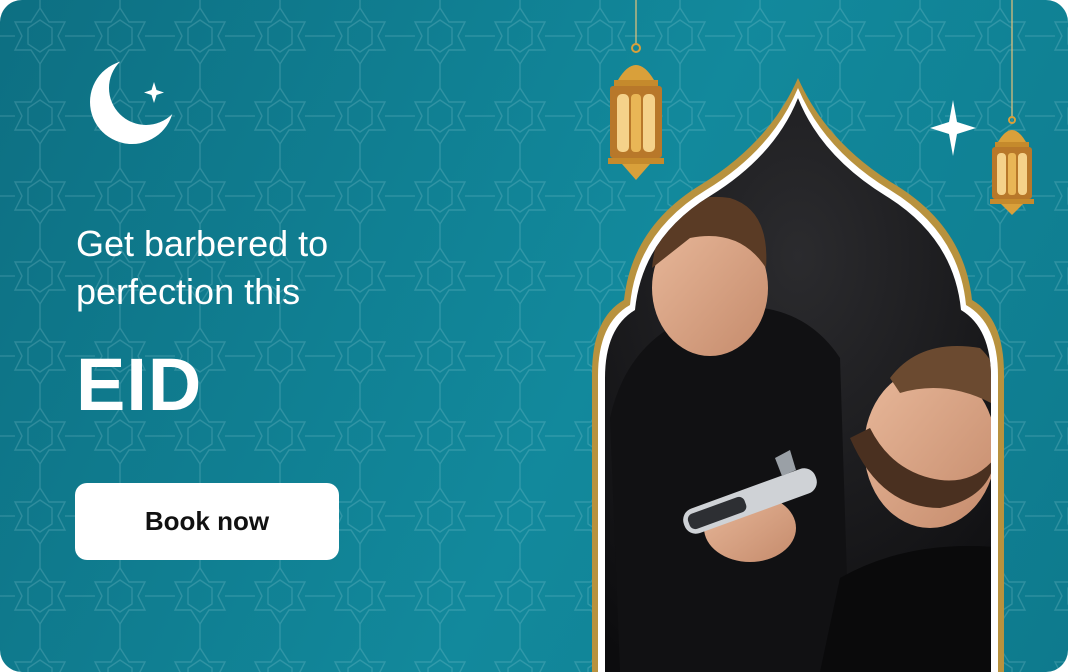  What do you see at coordinates (132, 102) in the screenshot?
I see `crescent-moon-icon` at bounding box center [132, 102].